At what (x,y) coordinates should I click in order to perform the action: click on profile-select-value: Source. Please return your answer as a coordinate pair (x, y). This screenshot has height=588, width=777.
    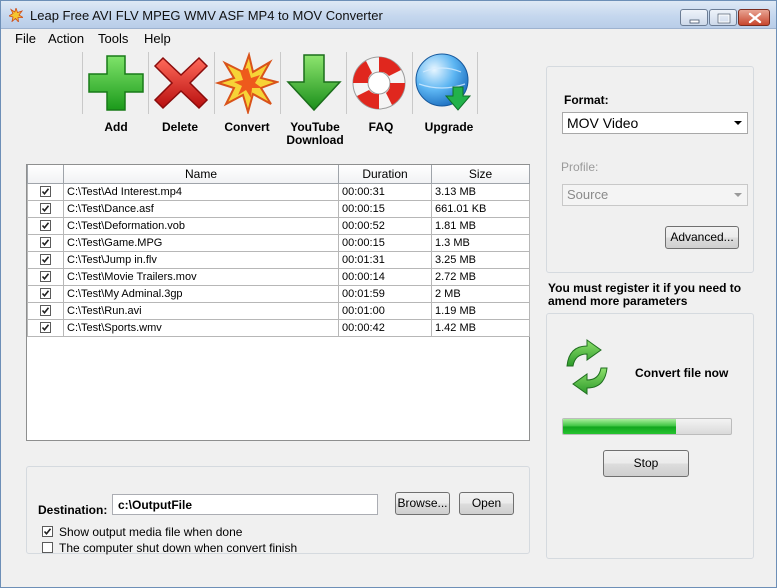
    Looking at the image, I should click on (588, 194).